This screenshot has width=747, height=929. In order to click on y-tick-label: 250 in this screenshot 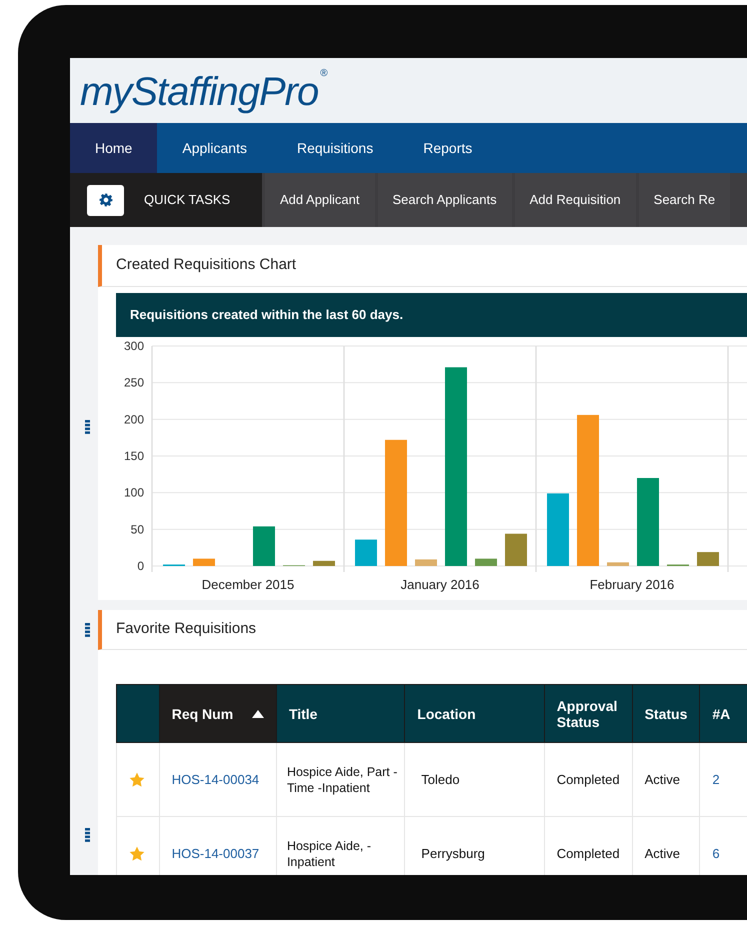, I will do `click(134, 383)`.